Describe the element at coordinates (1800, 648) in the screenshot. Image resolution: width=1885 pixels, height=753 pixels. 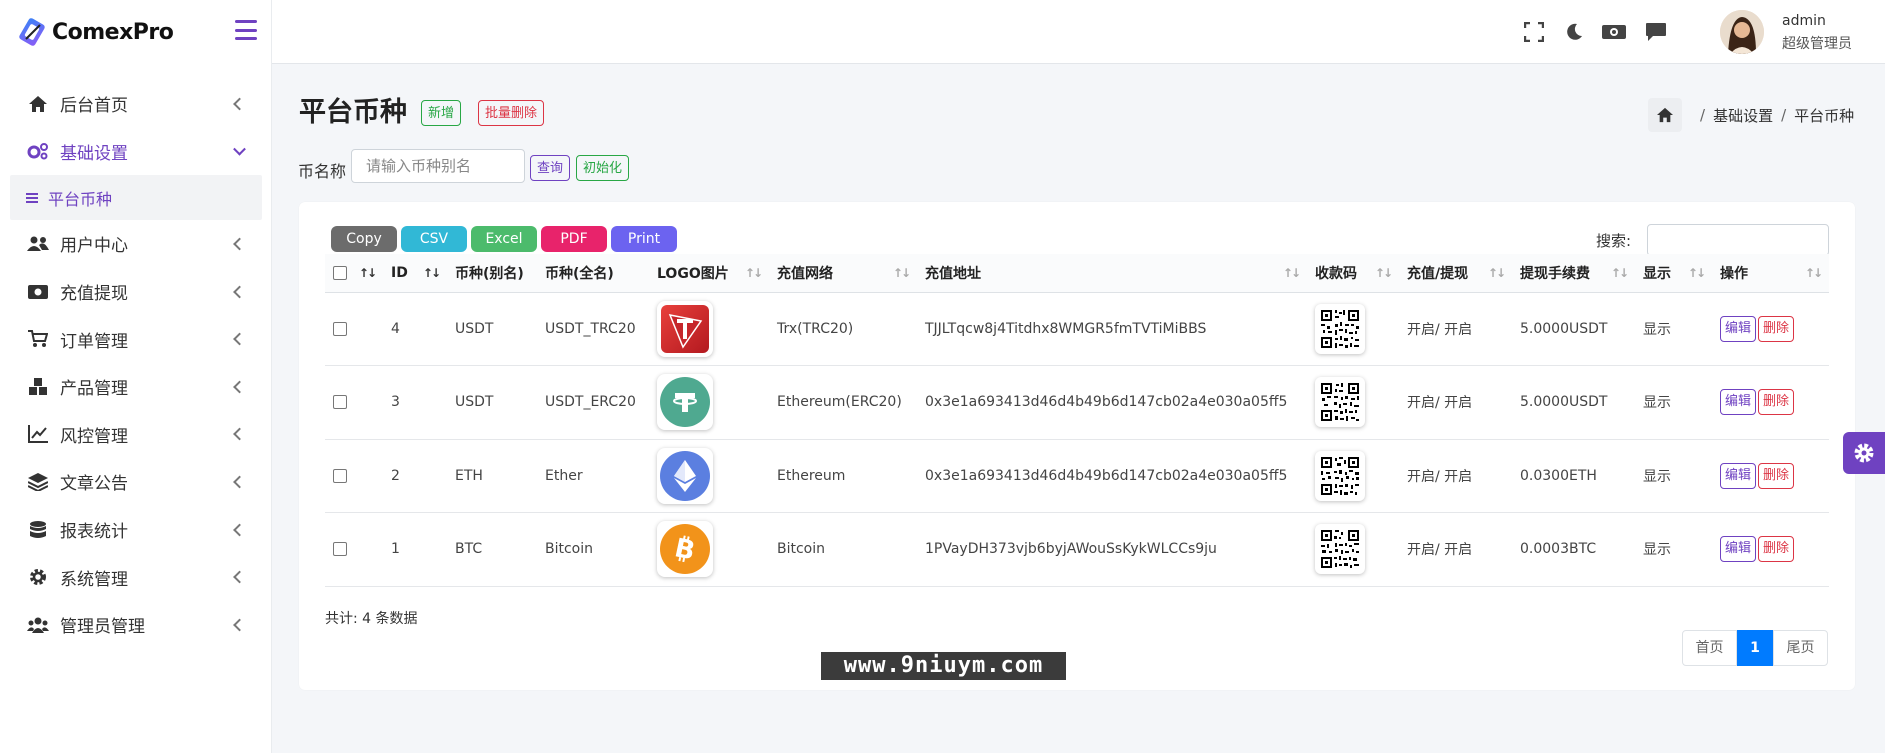
I see `last-page-button: 尾页` at that location.